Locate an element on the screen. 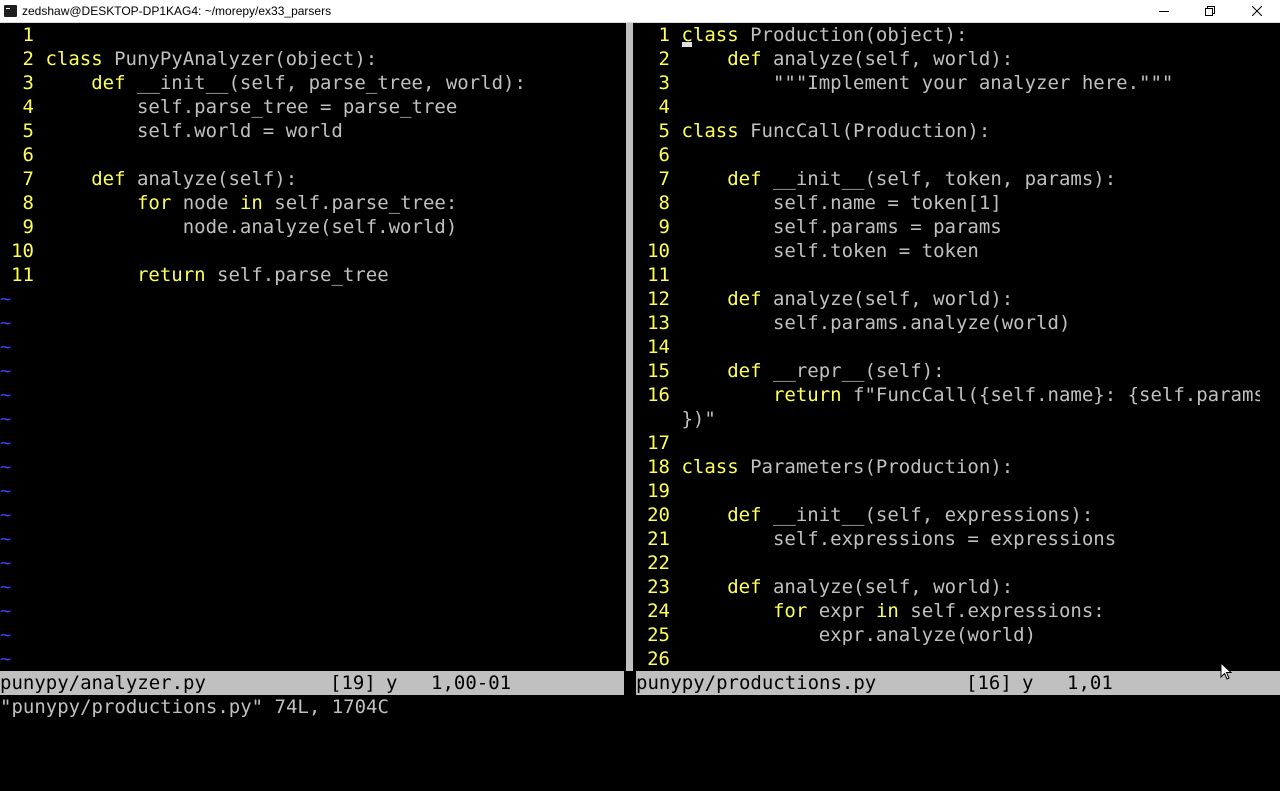 Image resolution: width=1280 pixels, height=791 pixels. code-line: 13 self.params.analyze(world) is located at coordinates (853, 323).